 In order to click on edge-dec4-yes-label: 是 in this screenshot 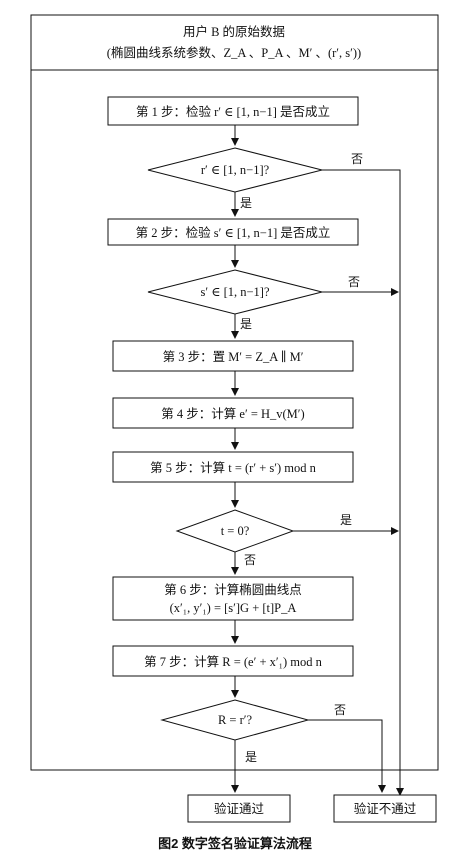, I will do `click(251, 757)`.